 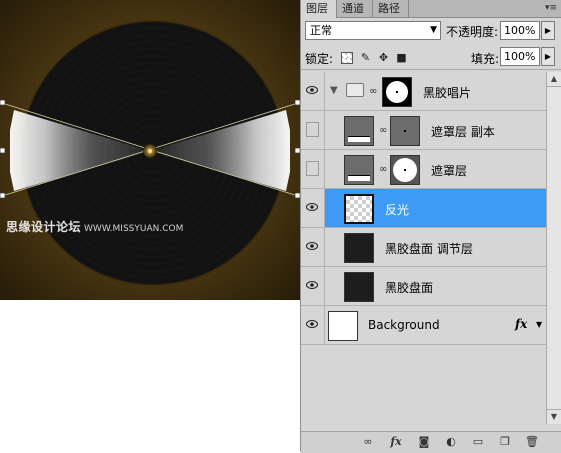 I want to click on layer-row-record: 黑胶盘面, so click(x=423, y=286).